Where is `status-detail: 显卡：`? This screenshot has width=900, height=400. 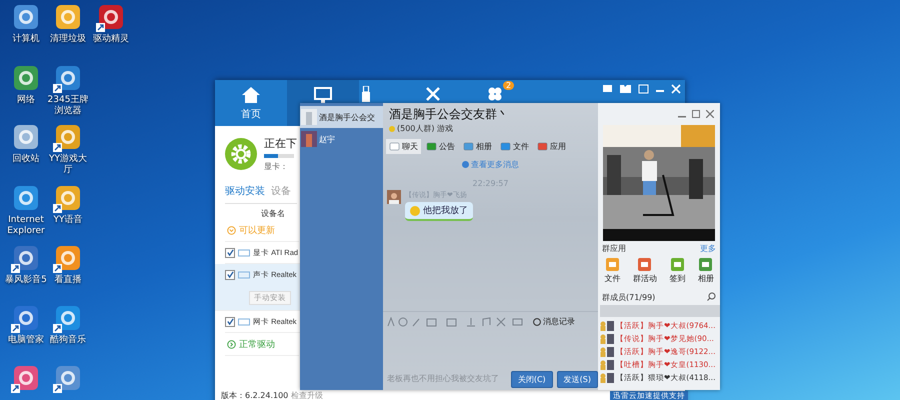
status-detail: 显卡： is located at coordinates (276, 166).